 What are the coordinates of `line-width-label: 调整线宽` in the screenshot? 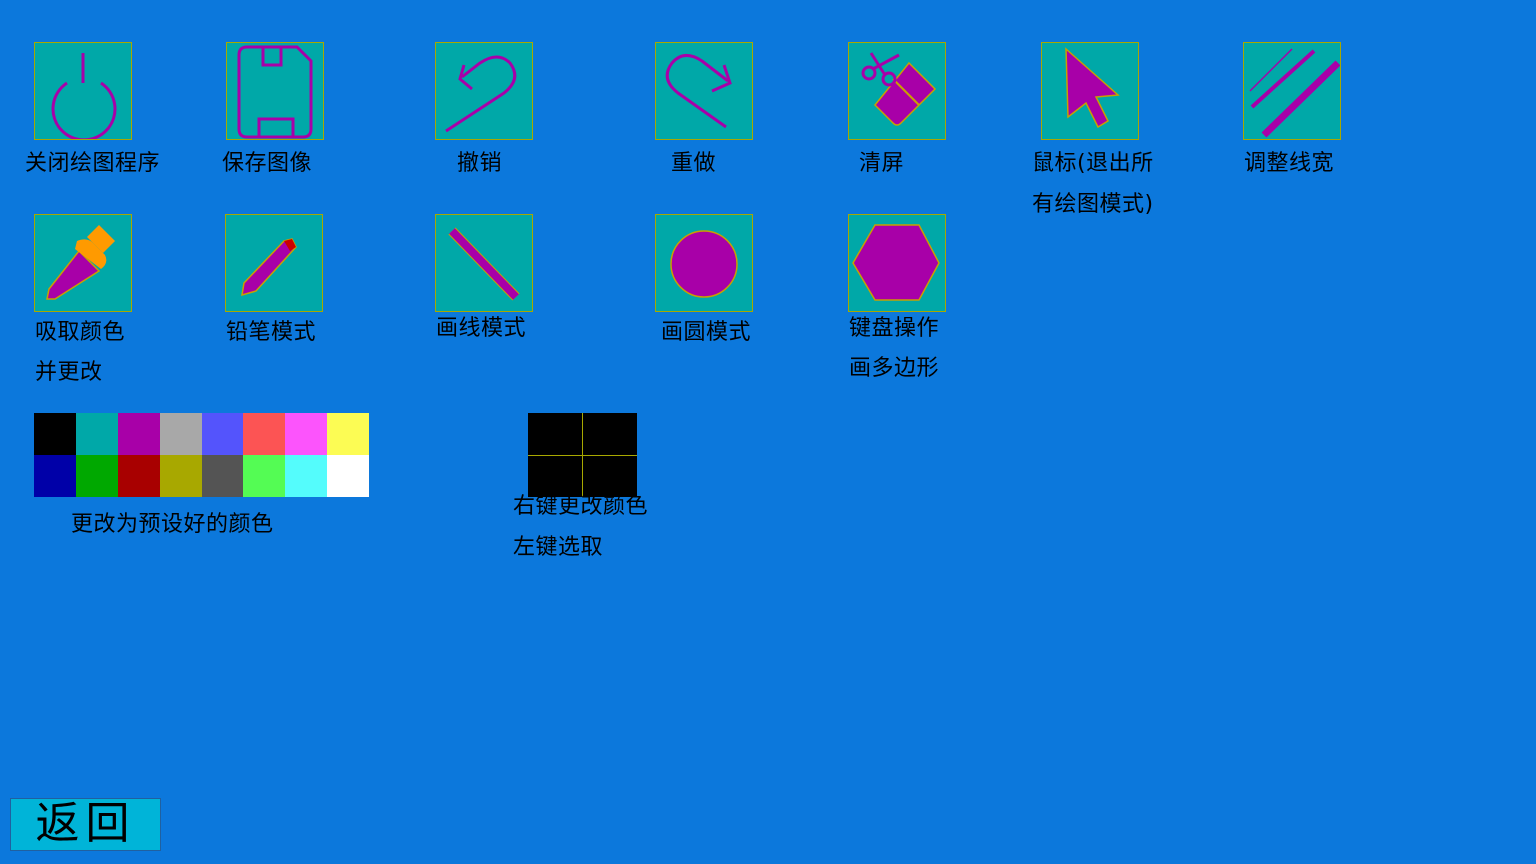 It's located at (1289, 163).